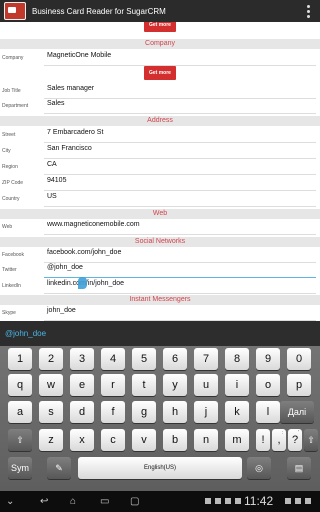  What do you see at coordinates (11, 286) in the screenshot?
I see `linkedin-label: LinkedIn` at bounding box center [11, 286].